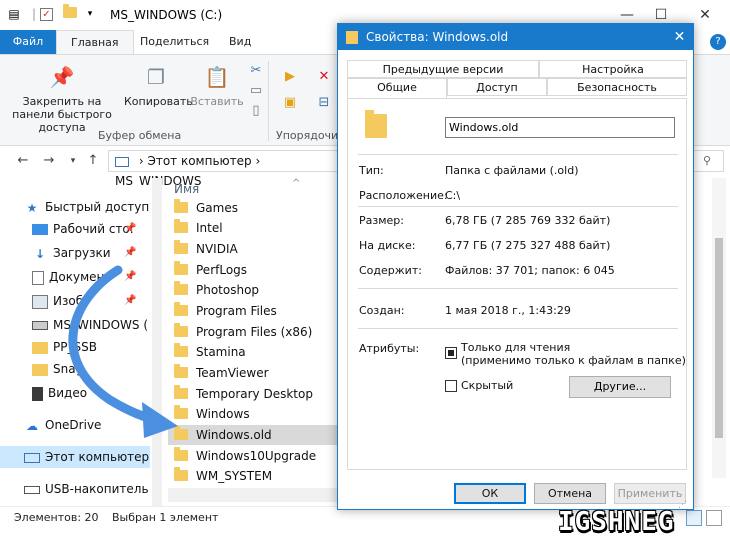 The height and width of the screenshot is (537, 730). I want to click on type-value: Папка с файлами (.old), so click(512, 170).